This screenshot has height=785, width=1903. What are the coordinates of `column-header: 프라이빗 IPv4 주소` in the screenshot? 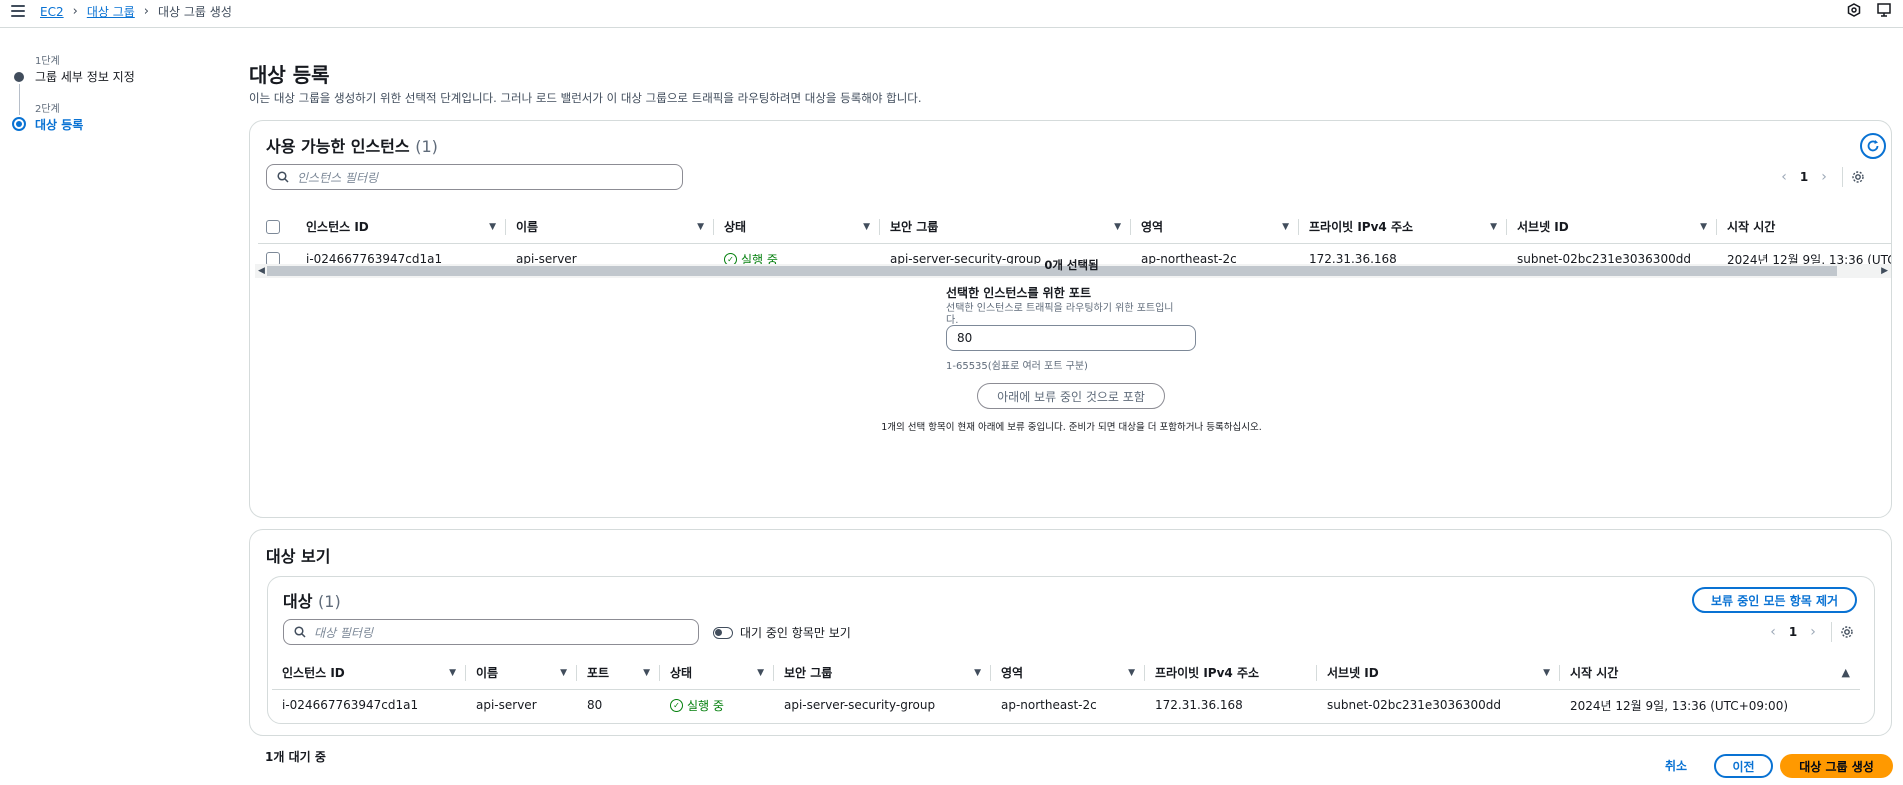 It's located at (1231, 673).